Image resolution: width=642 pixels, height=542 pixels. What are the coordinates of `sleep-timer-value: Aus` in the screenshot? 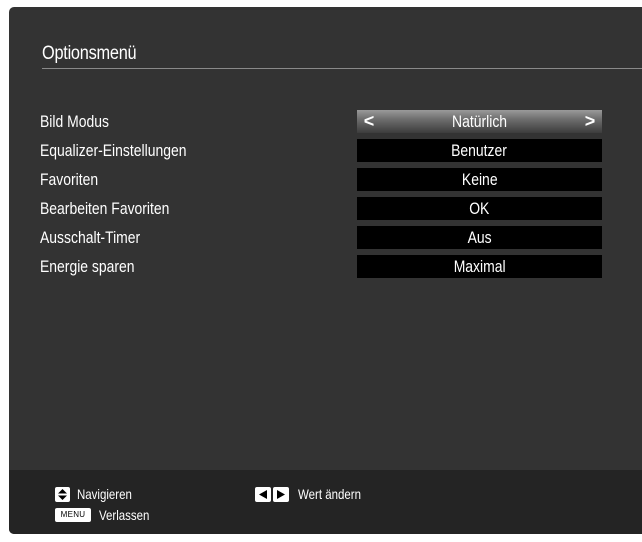 It's located at (479, 237).